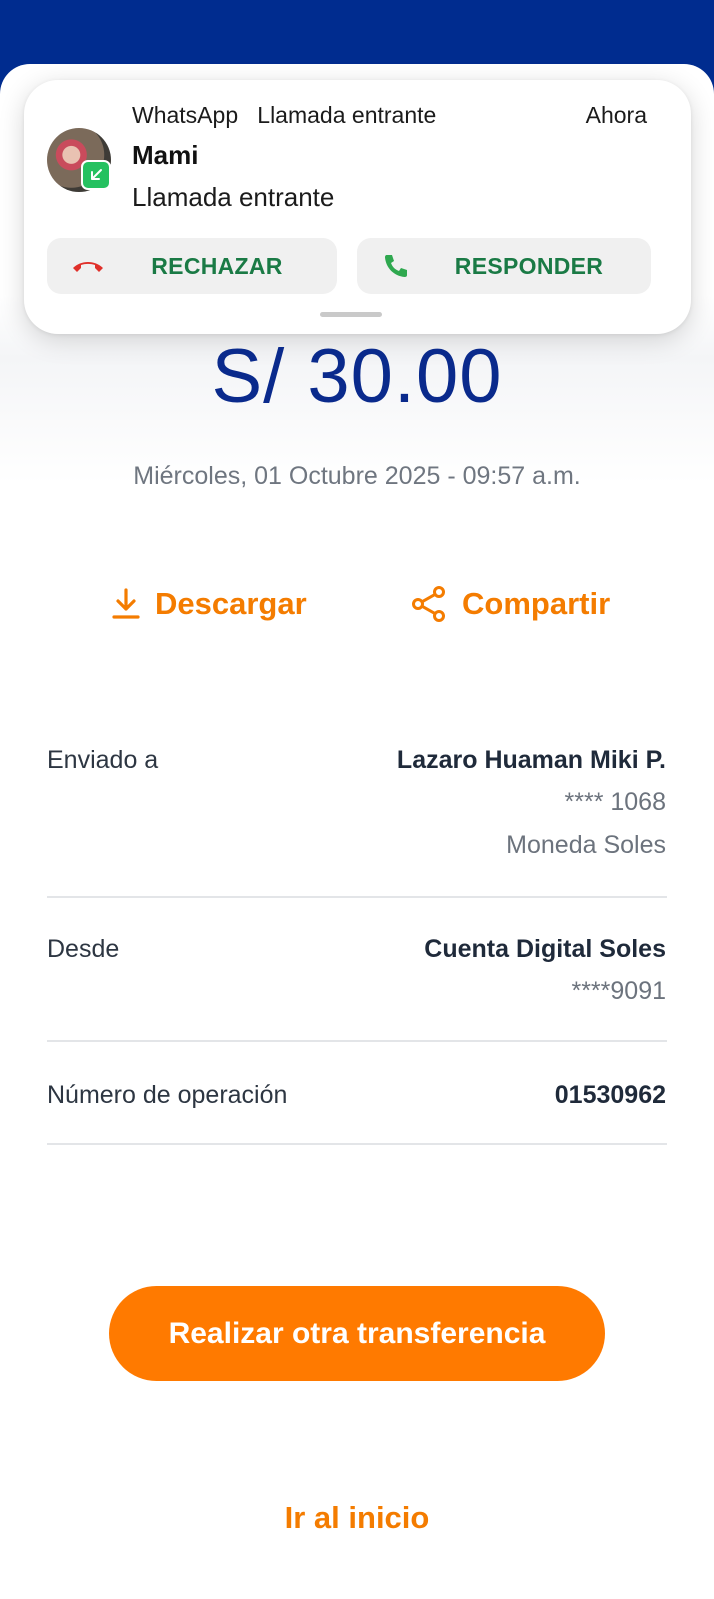 The width and height of the screenshot is (714, 1599). Describe the element at coordinates (126, 603) in the screenshot. I see `download-icon` at that location.